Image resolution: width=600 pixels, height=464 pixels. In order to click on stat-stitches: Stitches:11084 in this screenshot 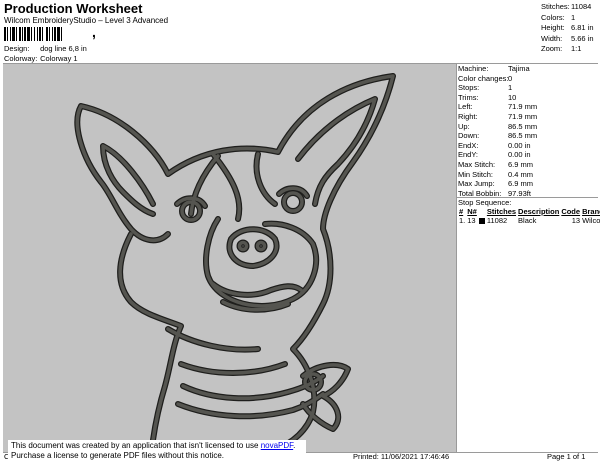, I will do `click(566, 6)`.